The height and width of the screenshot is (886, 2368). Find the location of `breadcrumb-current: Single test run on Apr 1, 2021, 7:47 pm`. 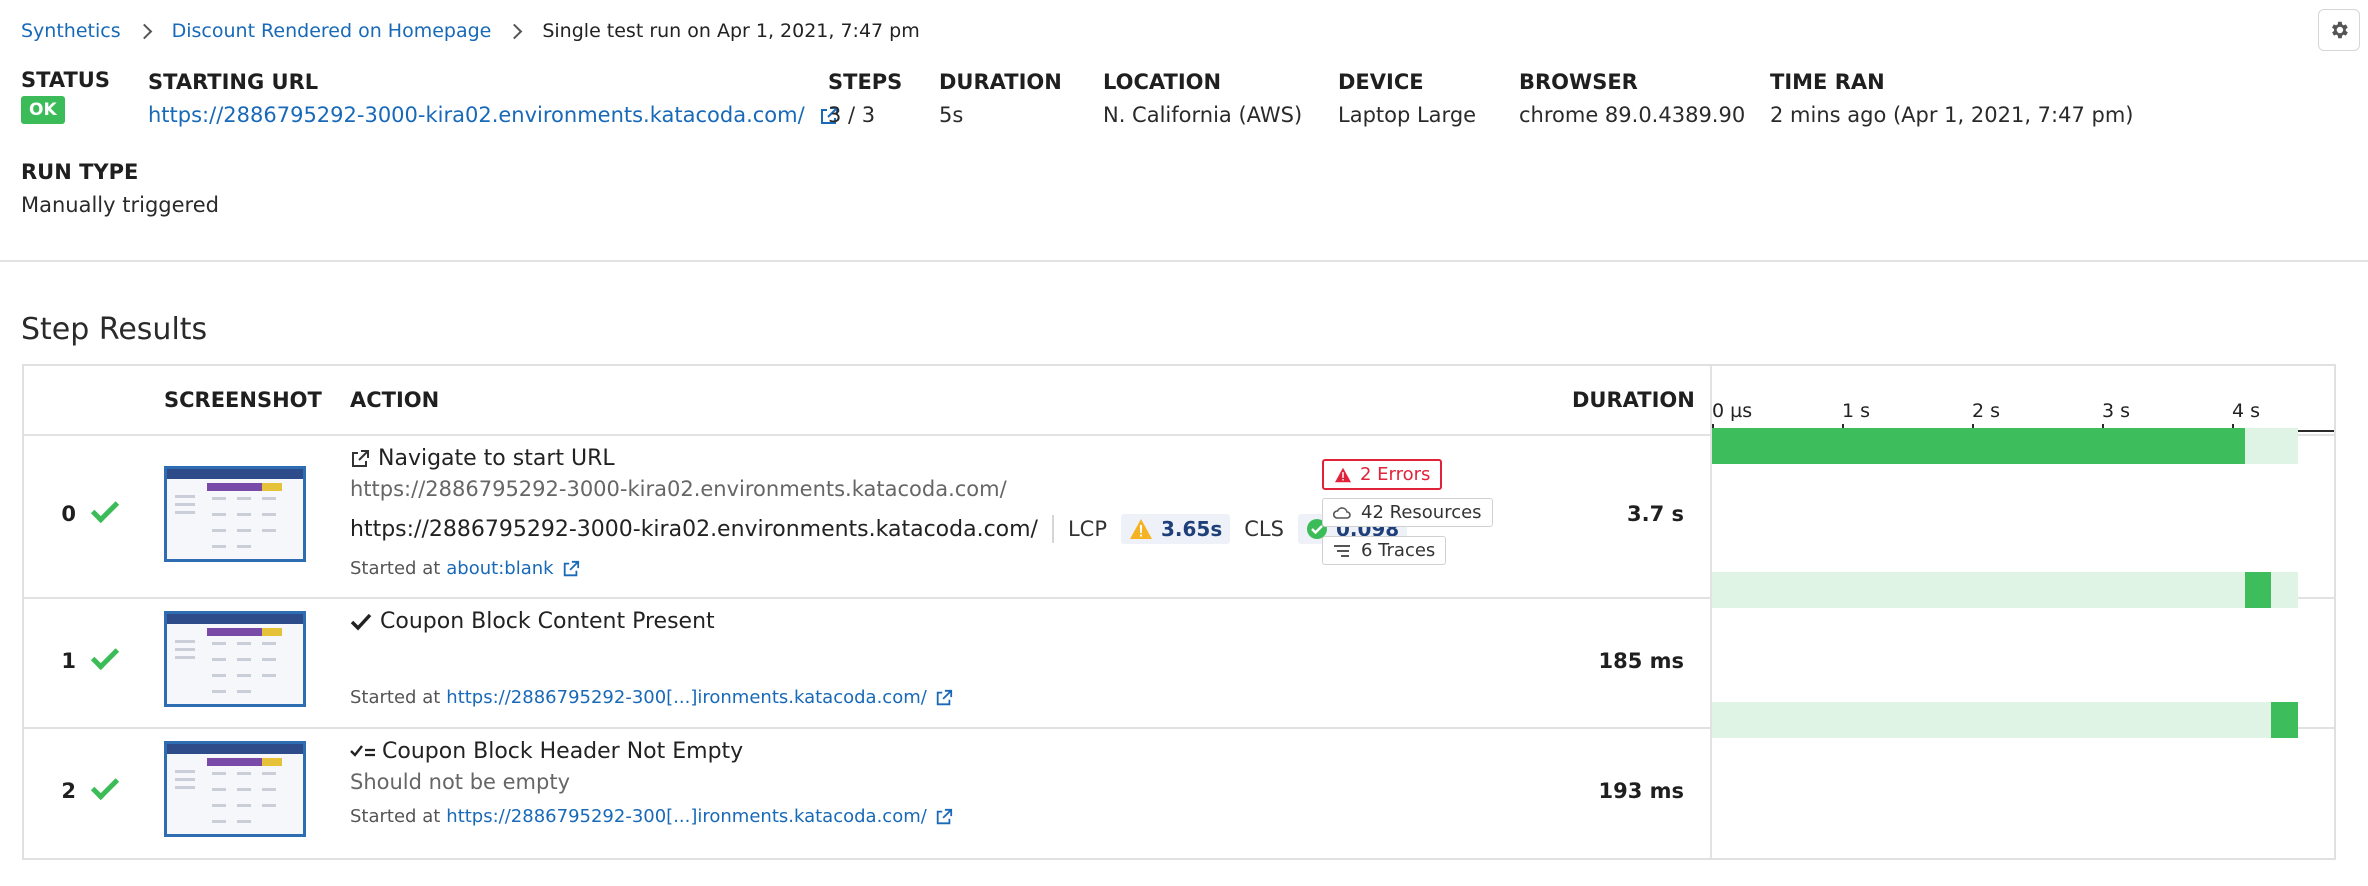

breadcrumb-current: Single test run on Apr 1, 2021, 7:47 pm is located at coordinates (731, 31).